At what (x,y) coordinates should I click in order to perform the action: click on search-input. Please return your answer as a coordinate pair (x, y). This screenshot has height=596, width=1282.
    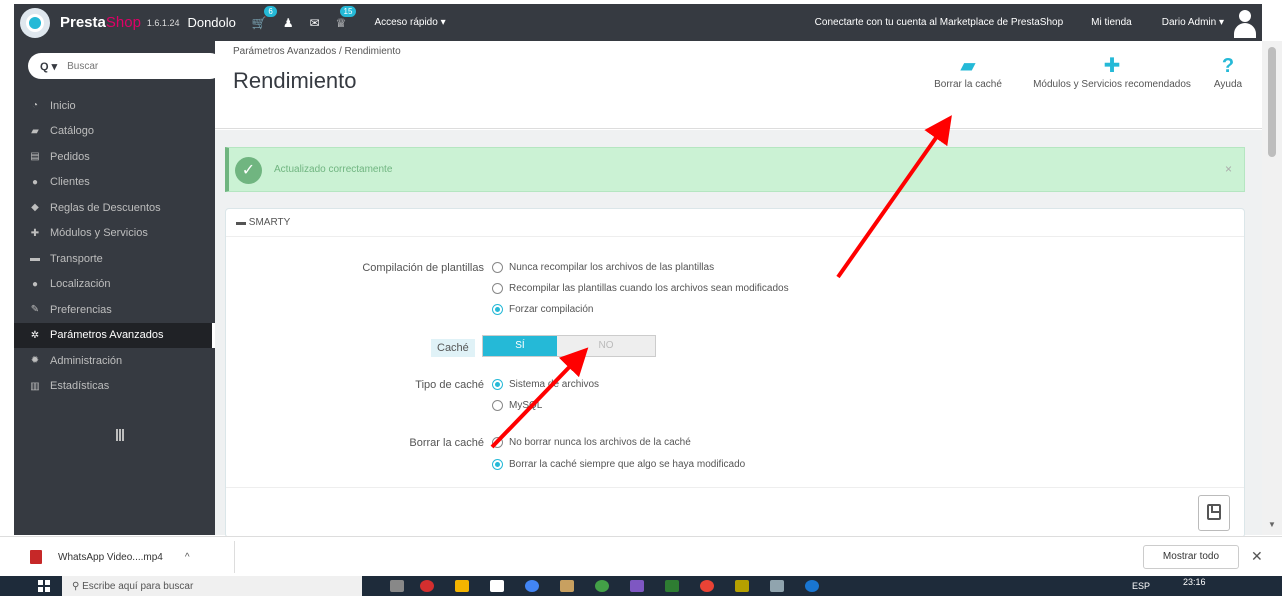
    Looking at the image, I should click on (132, 66).